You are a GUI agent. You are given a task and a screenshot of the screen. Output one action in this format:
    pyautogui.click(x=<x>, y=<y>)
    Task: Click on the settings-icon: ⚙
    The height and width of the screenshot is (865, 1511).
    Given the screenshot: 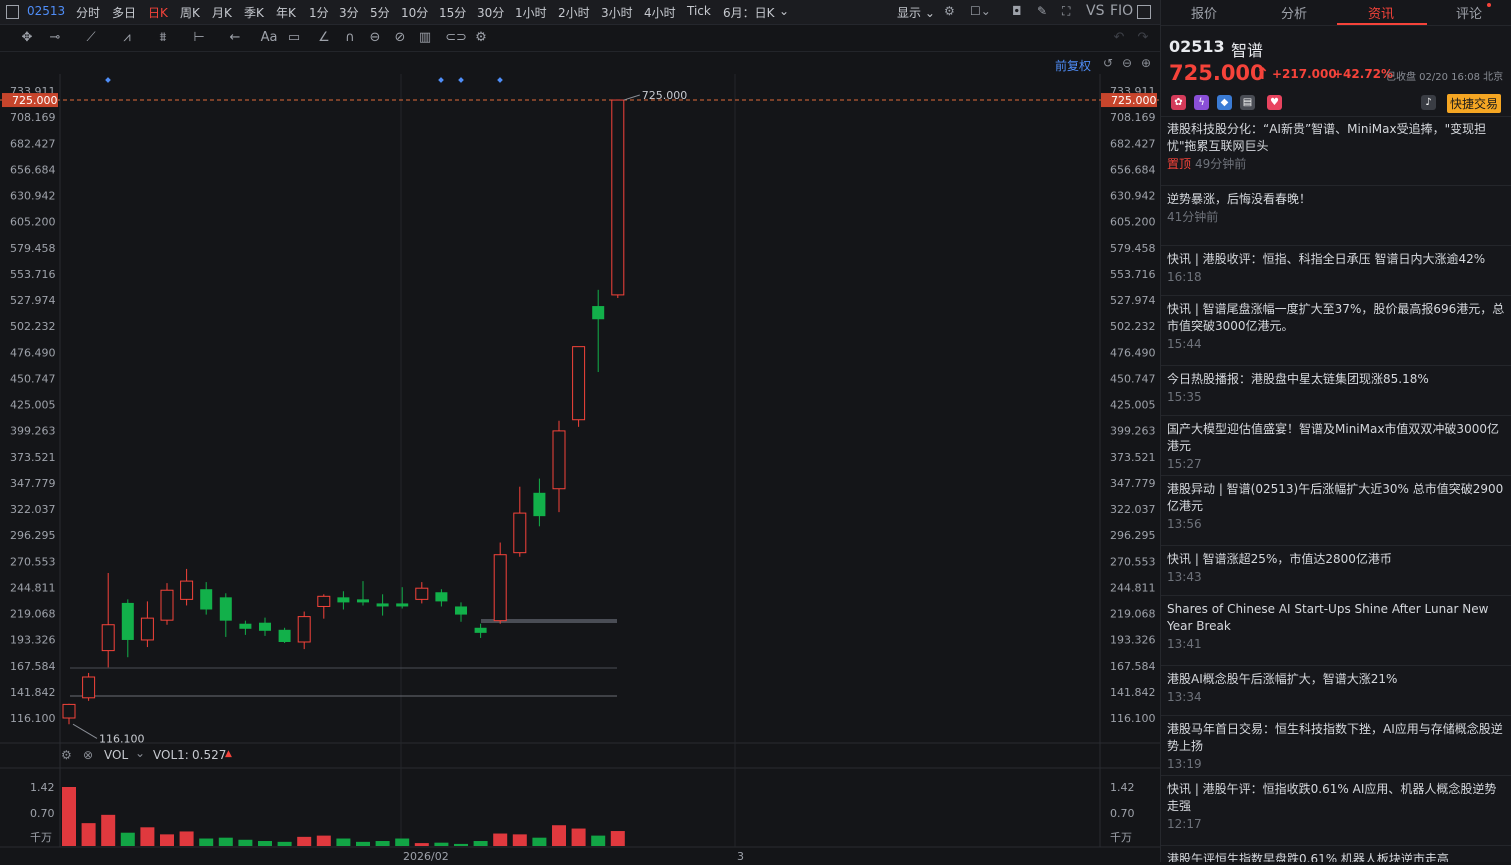 What is the action you would take?
    pyautogui.click(x=949, y=11)
    